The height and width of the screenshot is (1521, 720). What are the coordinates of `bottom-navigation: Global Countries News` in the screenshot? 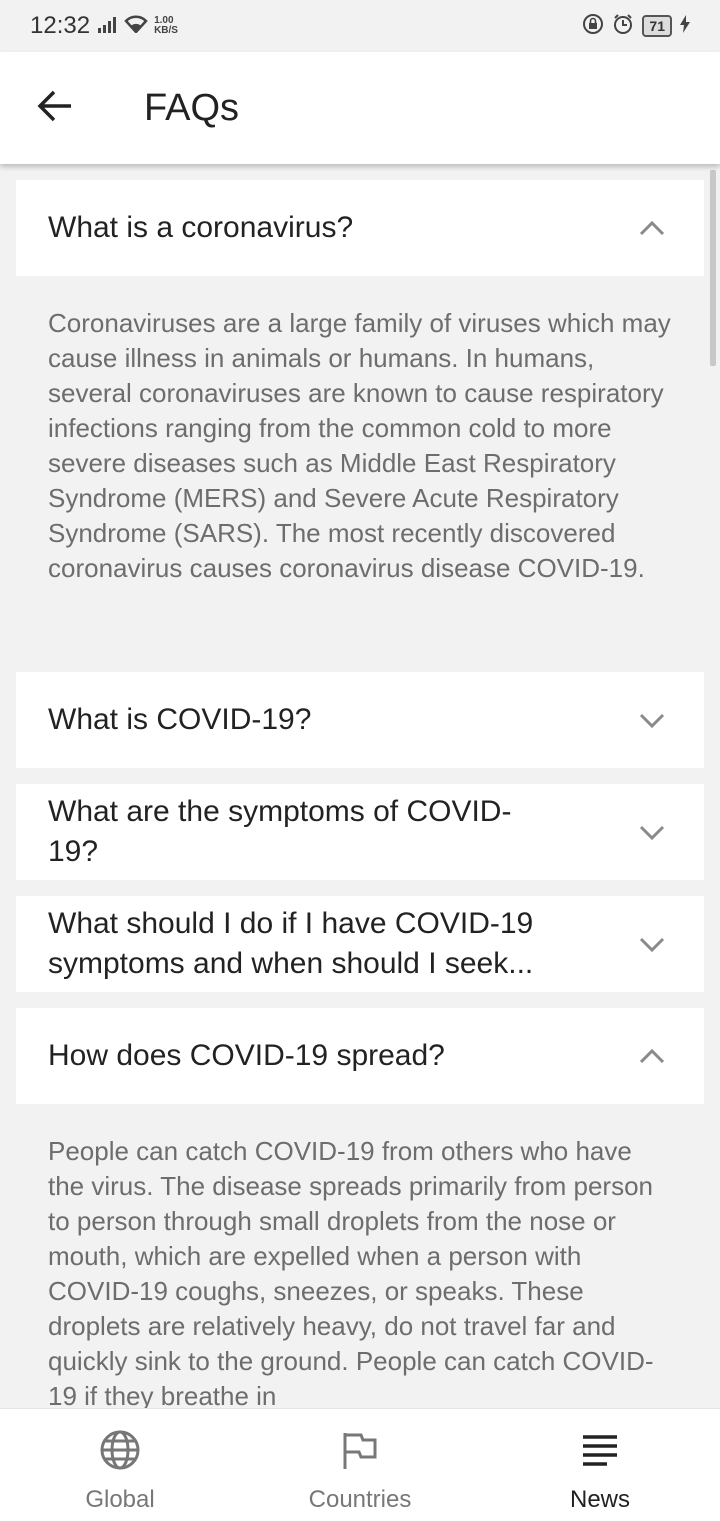 It's located at (360, 1464).